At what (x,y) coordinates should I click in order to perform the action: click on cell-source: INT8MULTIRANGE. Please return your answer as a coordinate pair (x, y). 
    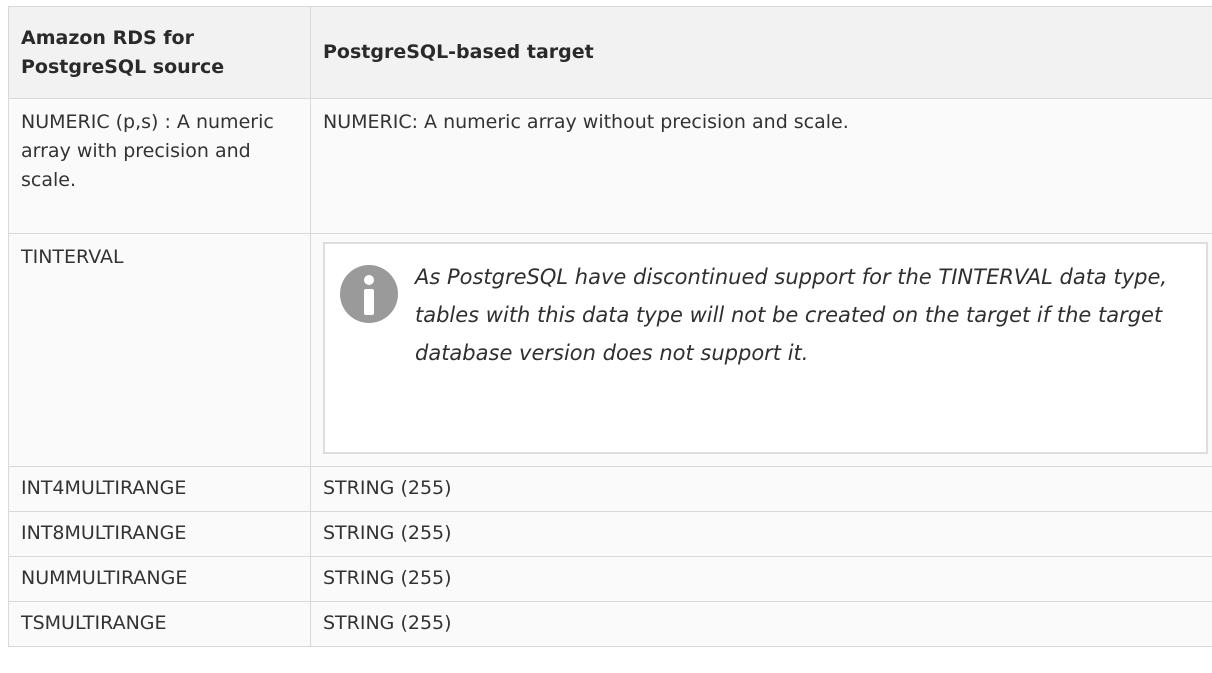
    Looking at the image, I should click on (159, 534).